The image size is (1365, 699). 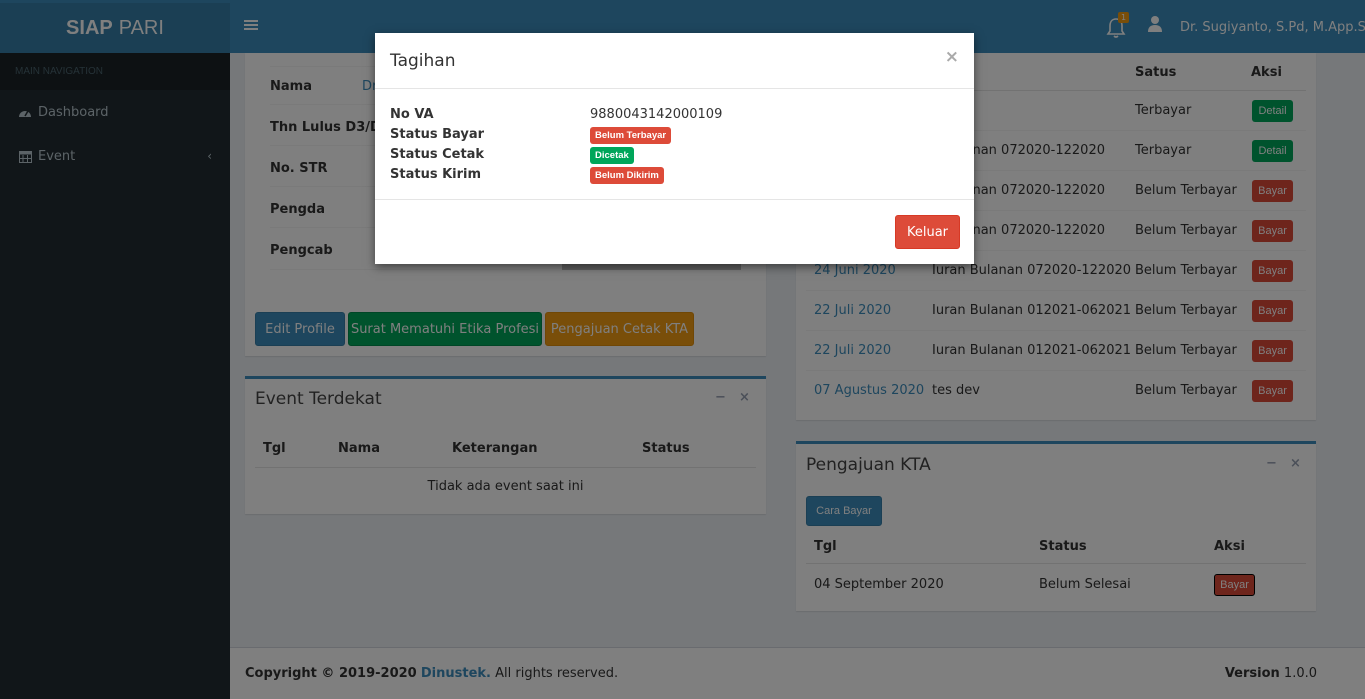 I want to click on modal-label-no-va: No VA, so click(x=412, y=114).